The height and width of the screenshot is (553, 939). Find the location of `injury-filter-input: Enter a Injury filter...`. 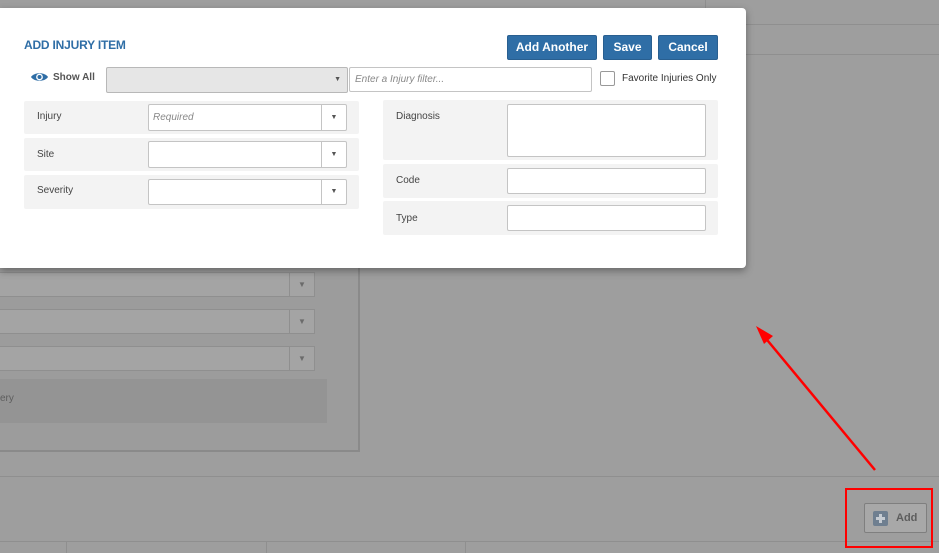

injury-filter-input: Enter a Injury filter... is located at coordinates (470, 79).